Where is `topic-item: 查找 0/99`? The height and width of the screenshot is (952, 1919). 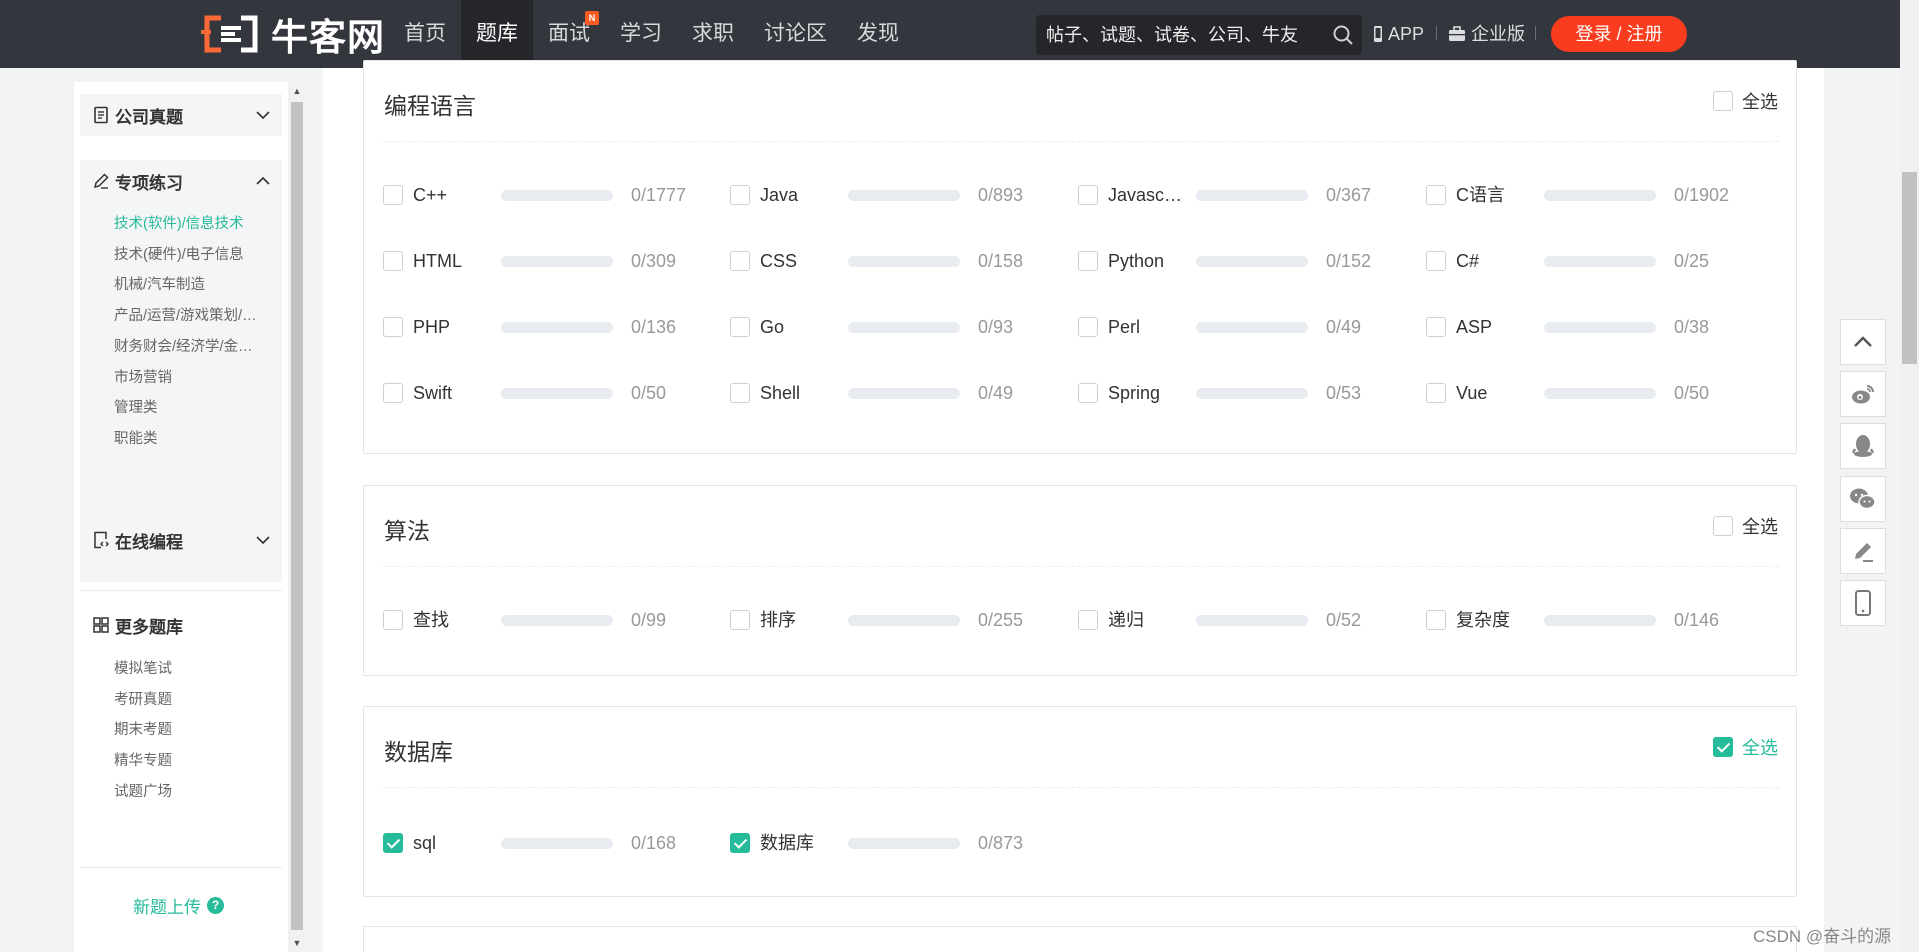
topic-item: 查找 0/99 is located at coordinates (553, 620).